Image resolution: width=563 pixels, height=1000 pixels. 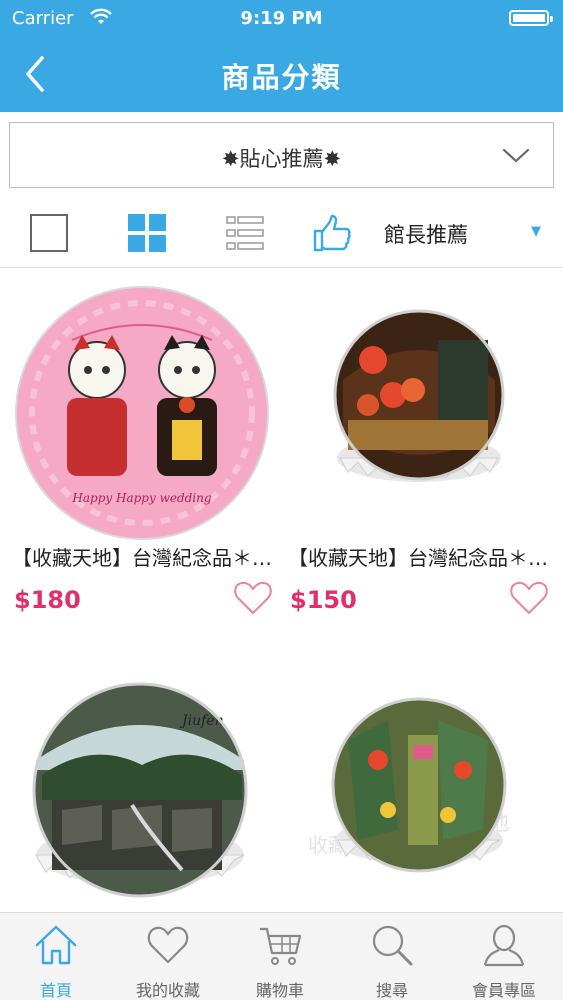 What do you see at coordinates (281, 946) in the screenshot?
I see `cart-icon` at bounding box center [281, 946].